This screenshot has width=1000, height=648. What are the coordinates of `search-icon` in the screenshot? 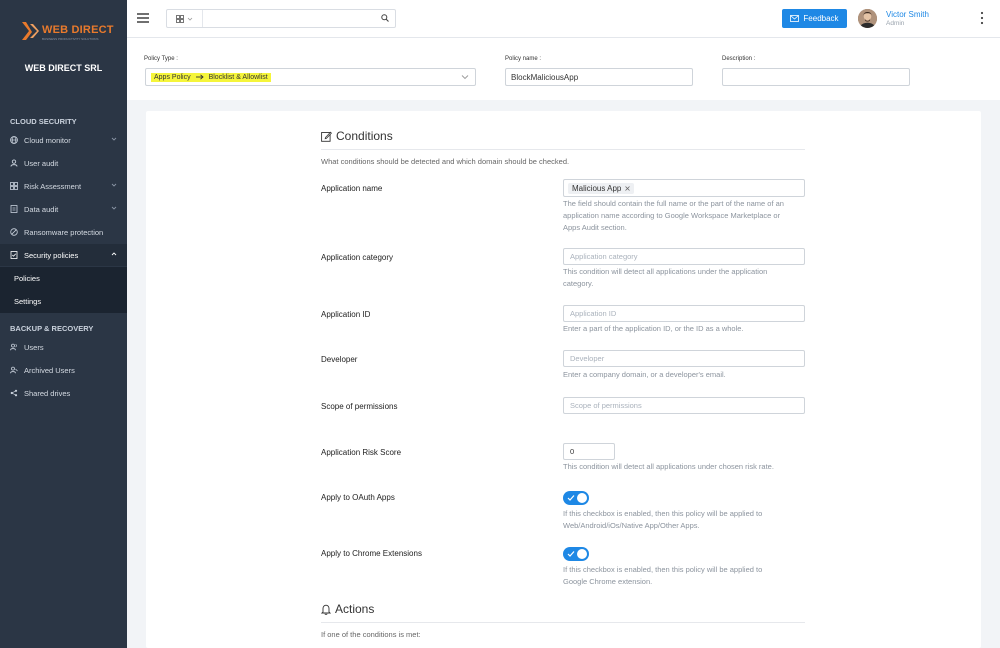 It's located at (385, 18).